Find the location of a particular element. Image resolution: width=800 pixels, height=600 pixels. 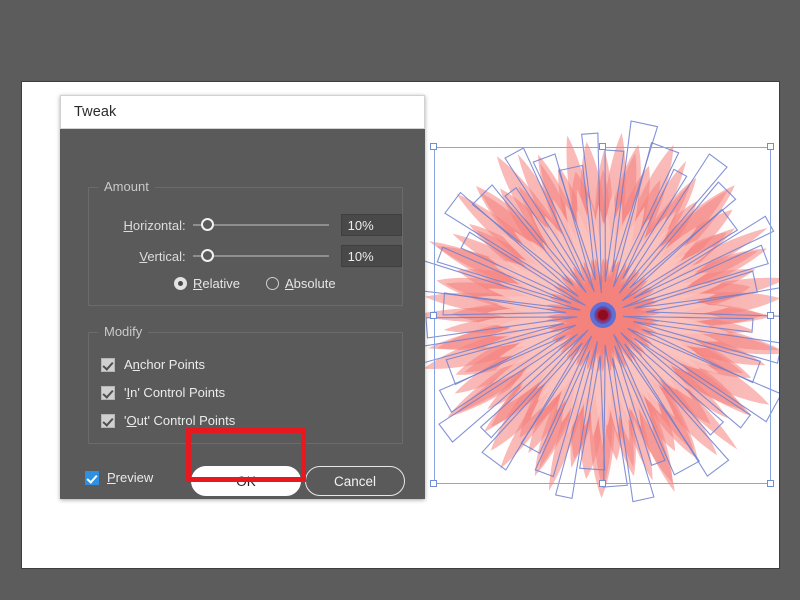

checkbox-in-control-points: 'In' Control Points is located at coordinates (163, 392).